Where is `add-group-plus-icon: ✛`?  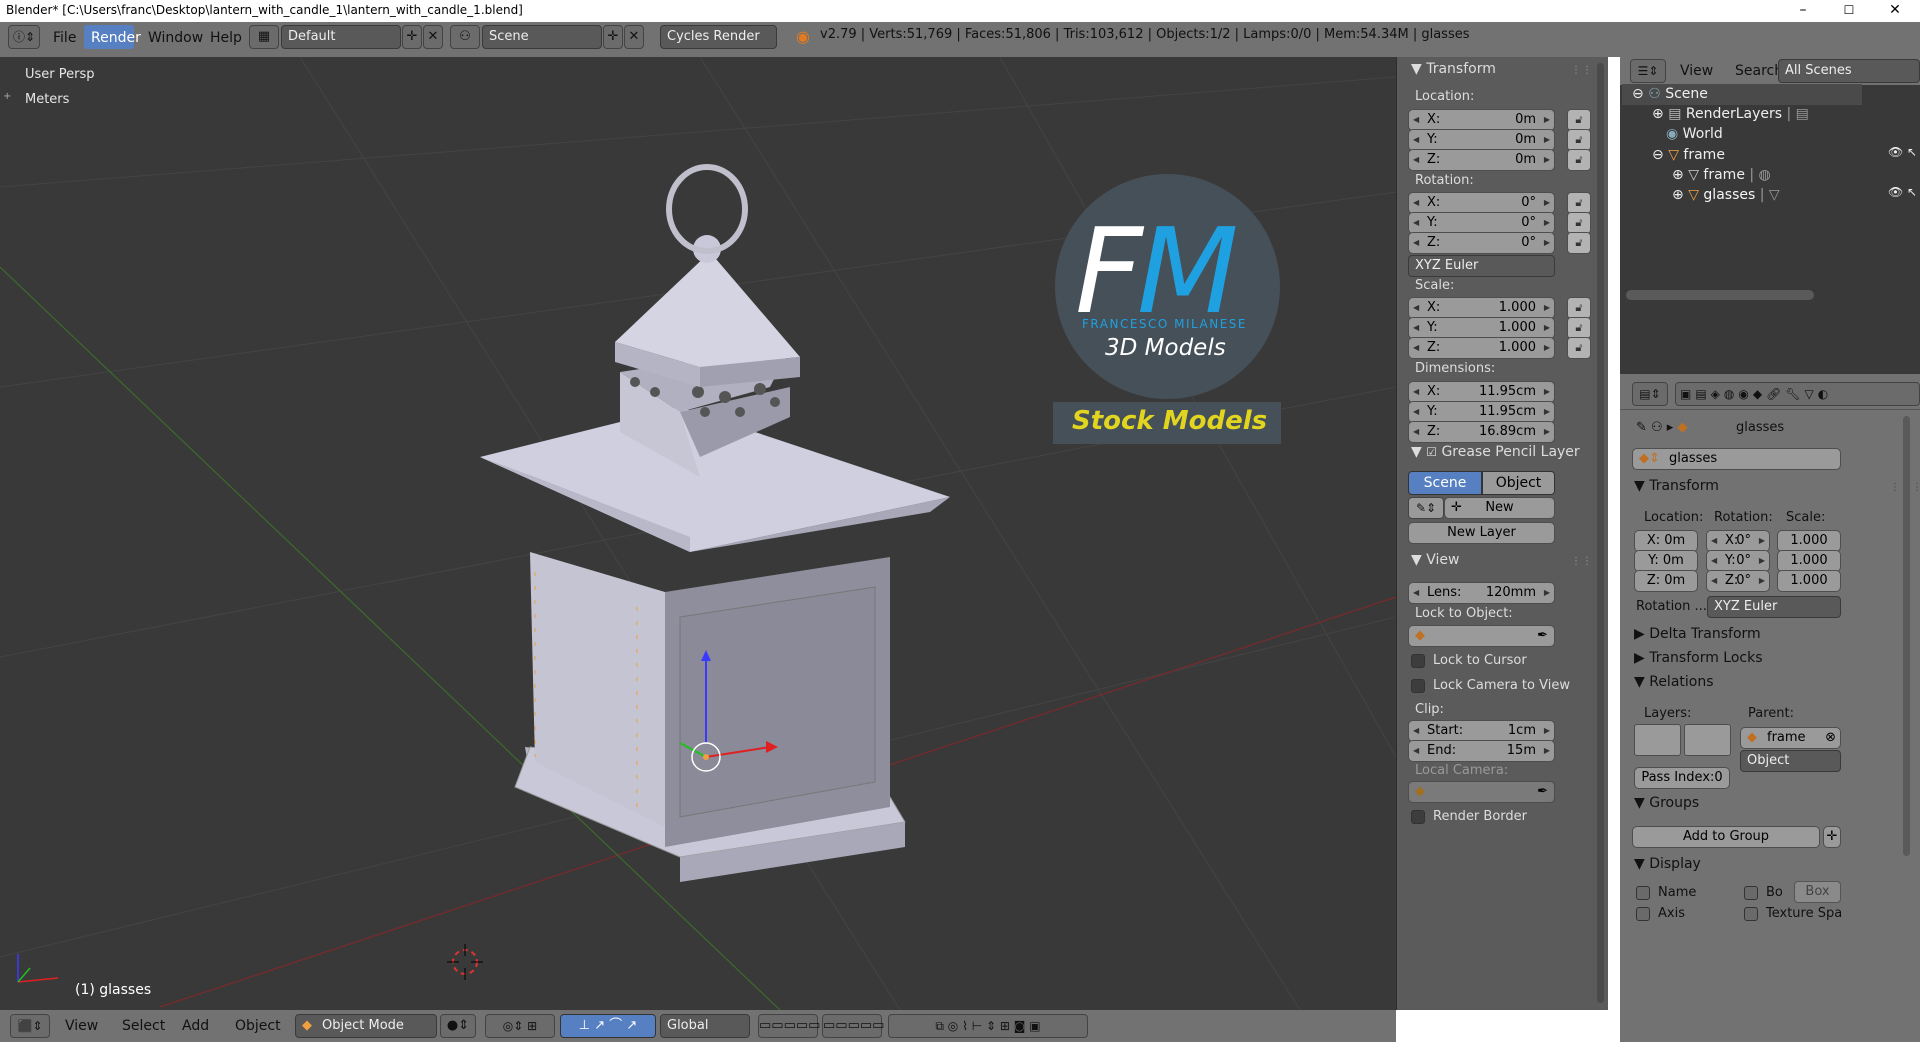 add-group-plus-icon: ✛ is located at coordinates (1832, 837).